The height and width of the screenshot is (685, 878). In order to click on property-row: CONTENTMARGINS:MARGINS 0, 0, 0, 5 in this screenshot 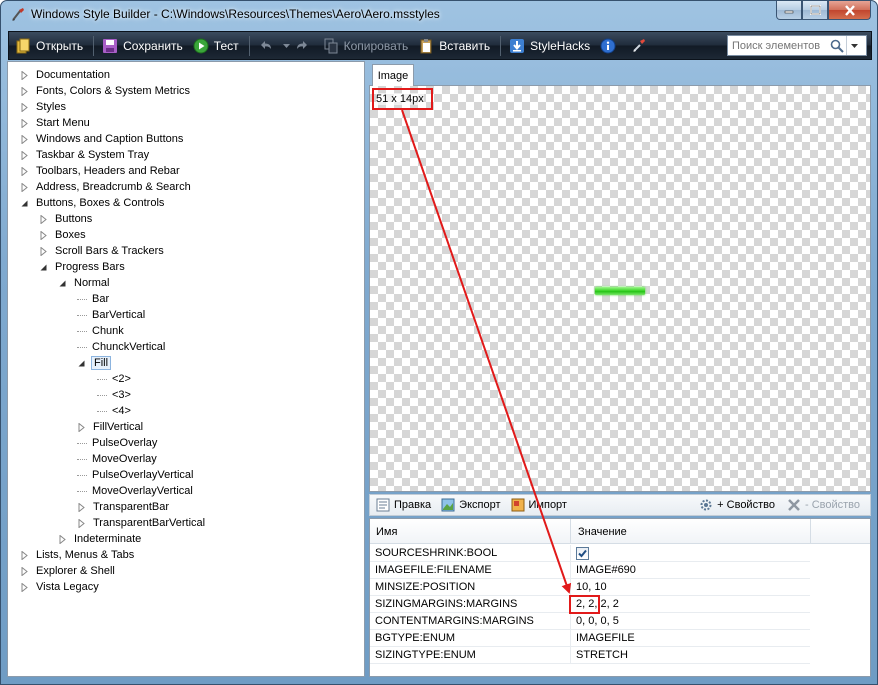, I will do `click(590, 621)`.